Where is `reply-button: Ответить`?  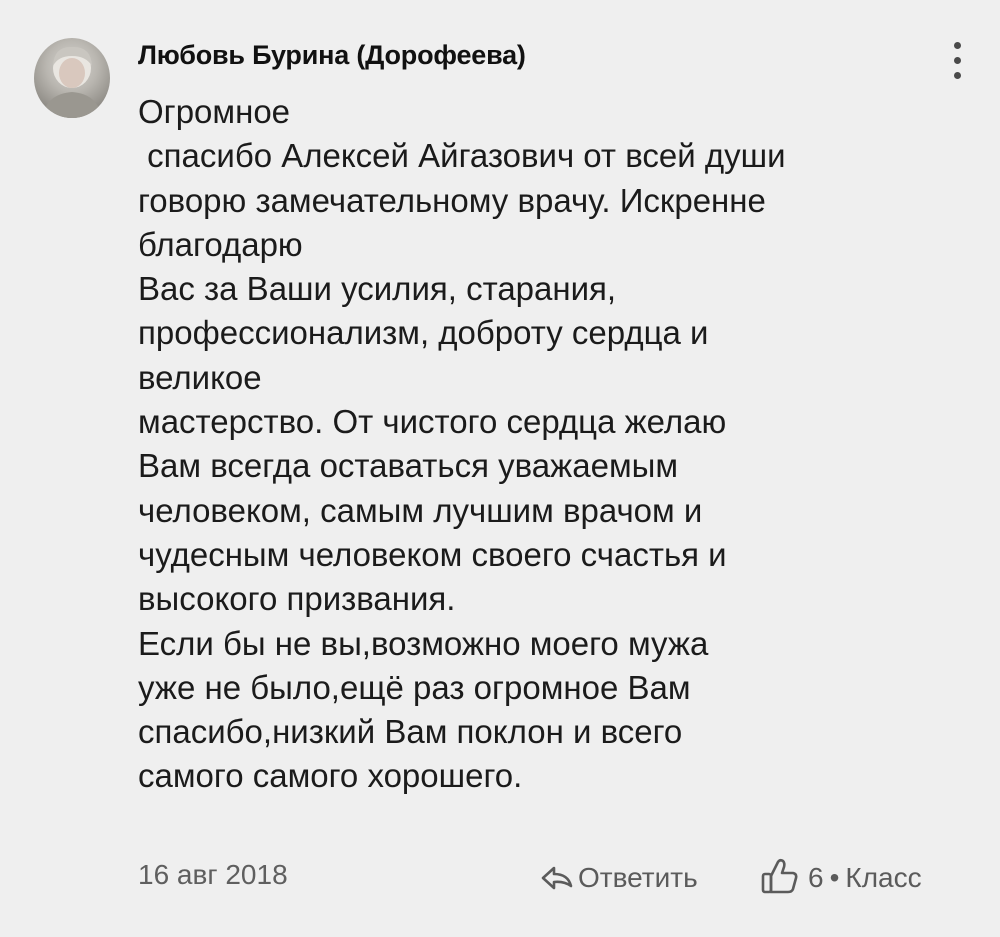 reply-button: Ответить is located at coordinates (619, 878).